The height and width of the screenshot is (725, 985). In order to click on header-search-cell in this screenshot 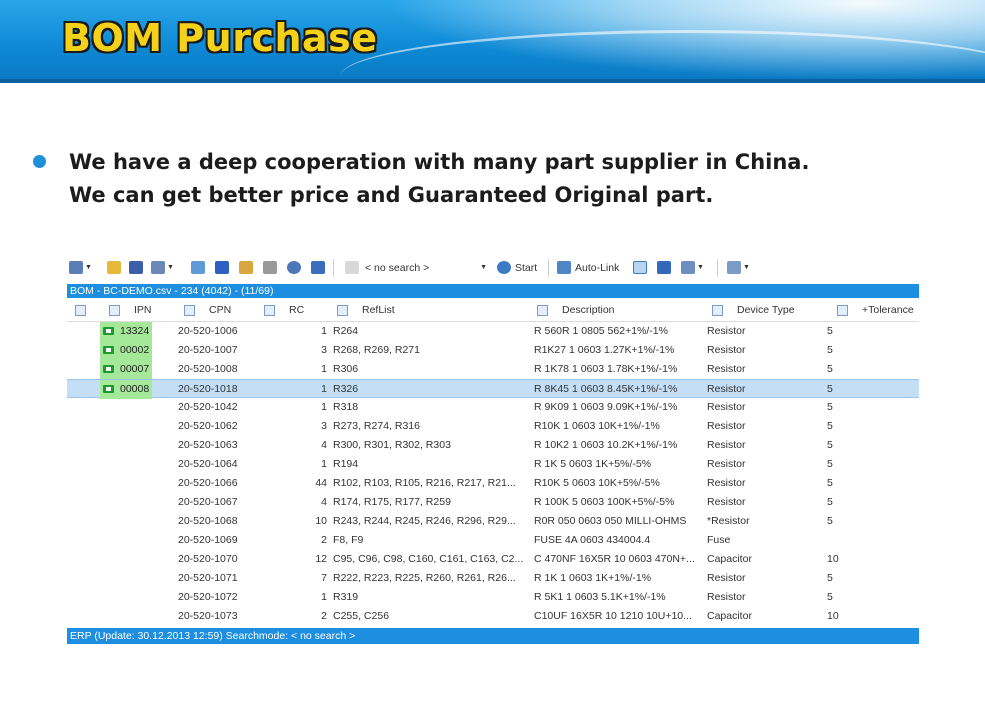, I will do `click(80, 310)`.